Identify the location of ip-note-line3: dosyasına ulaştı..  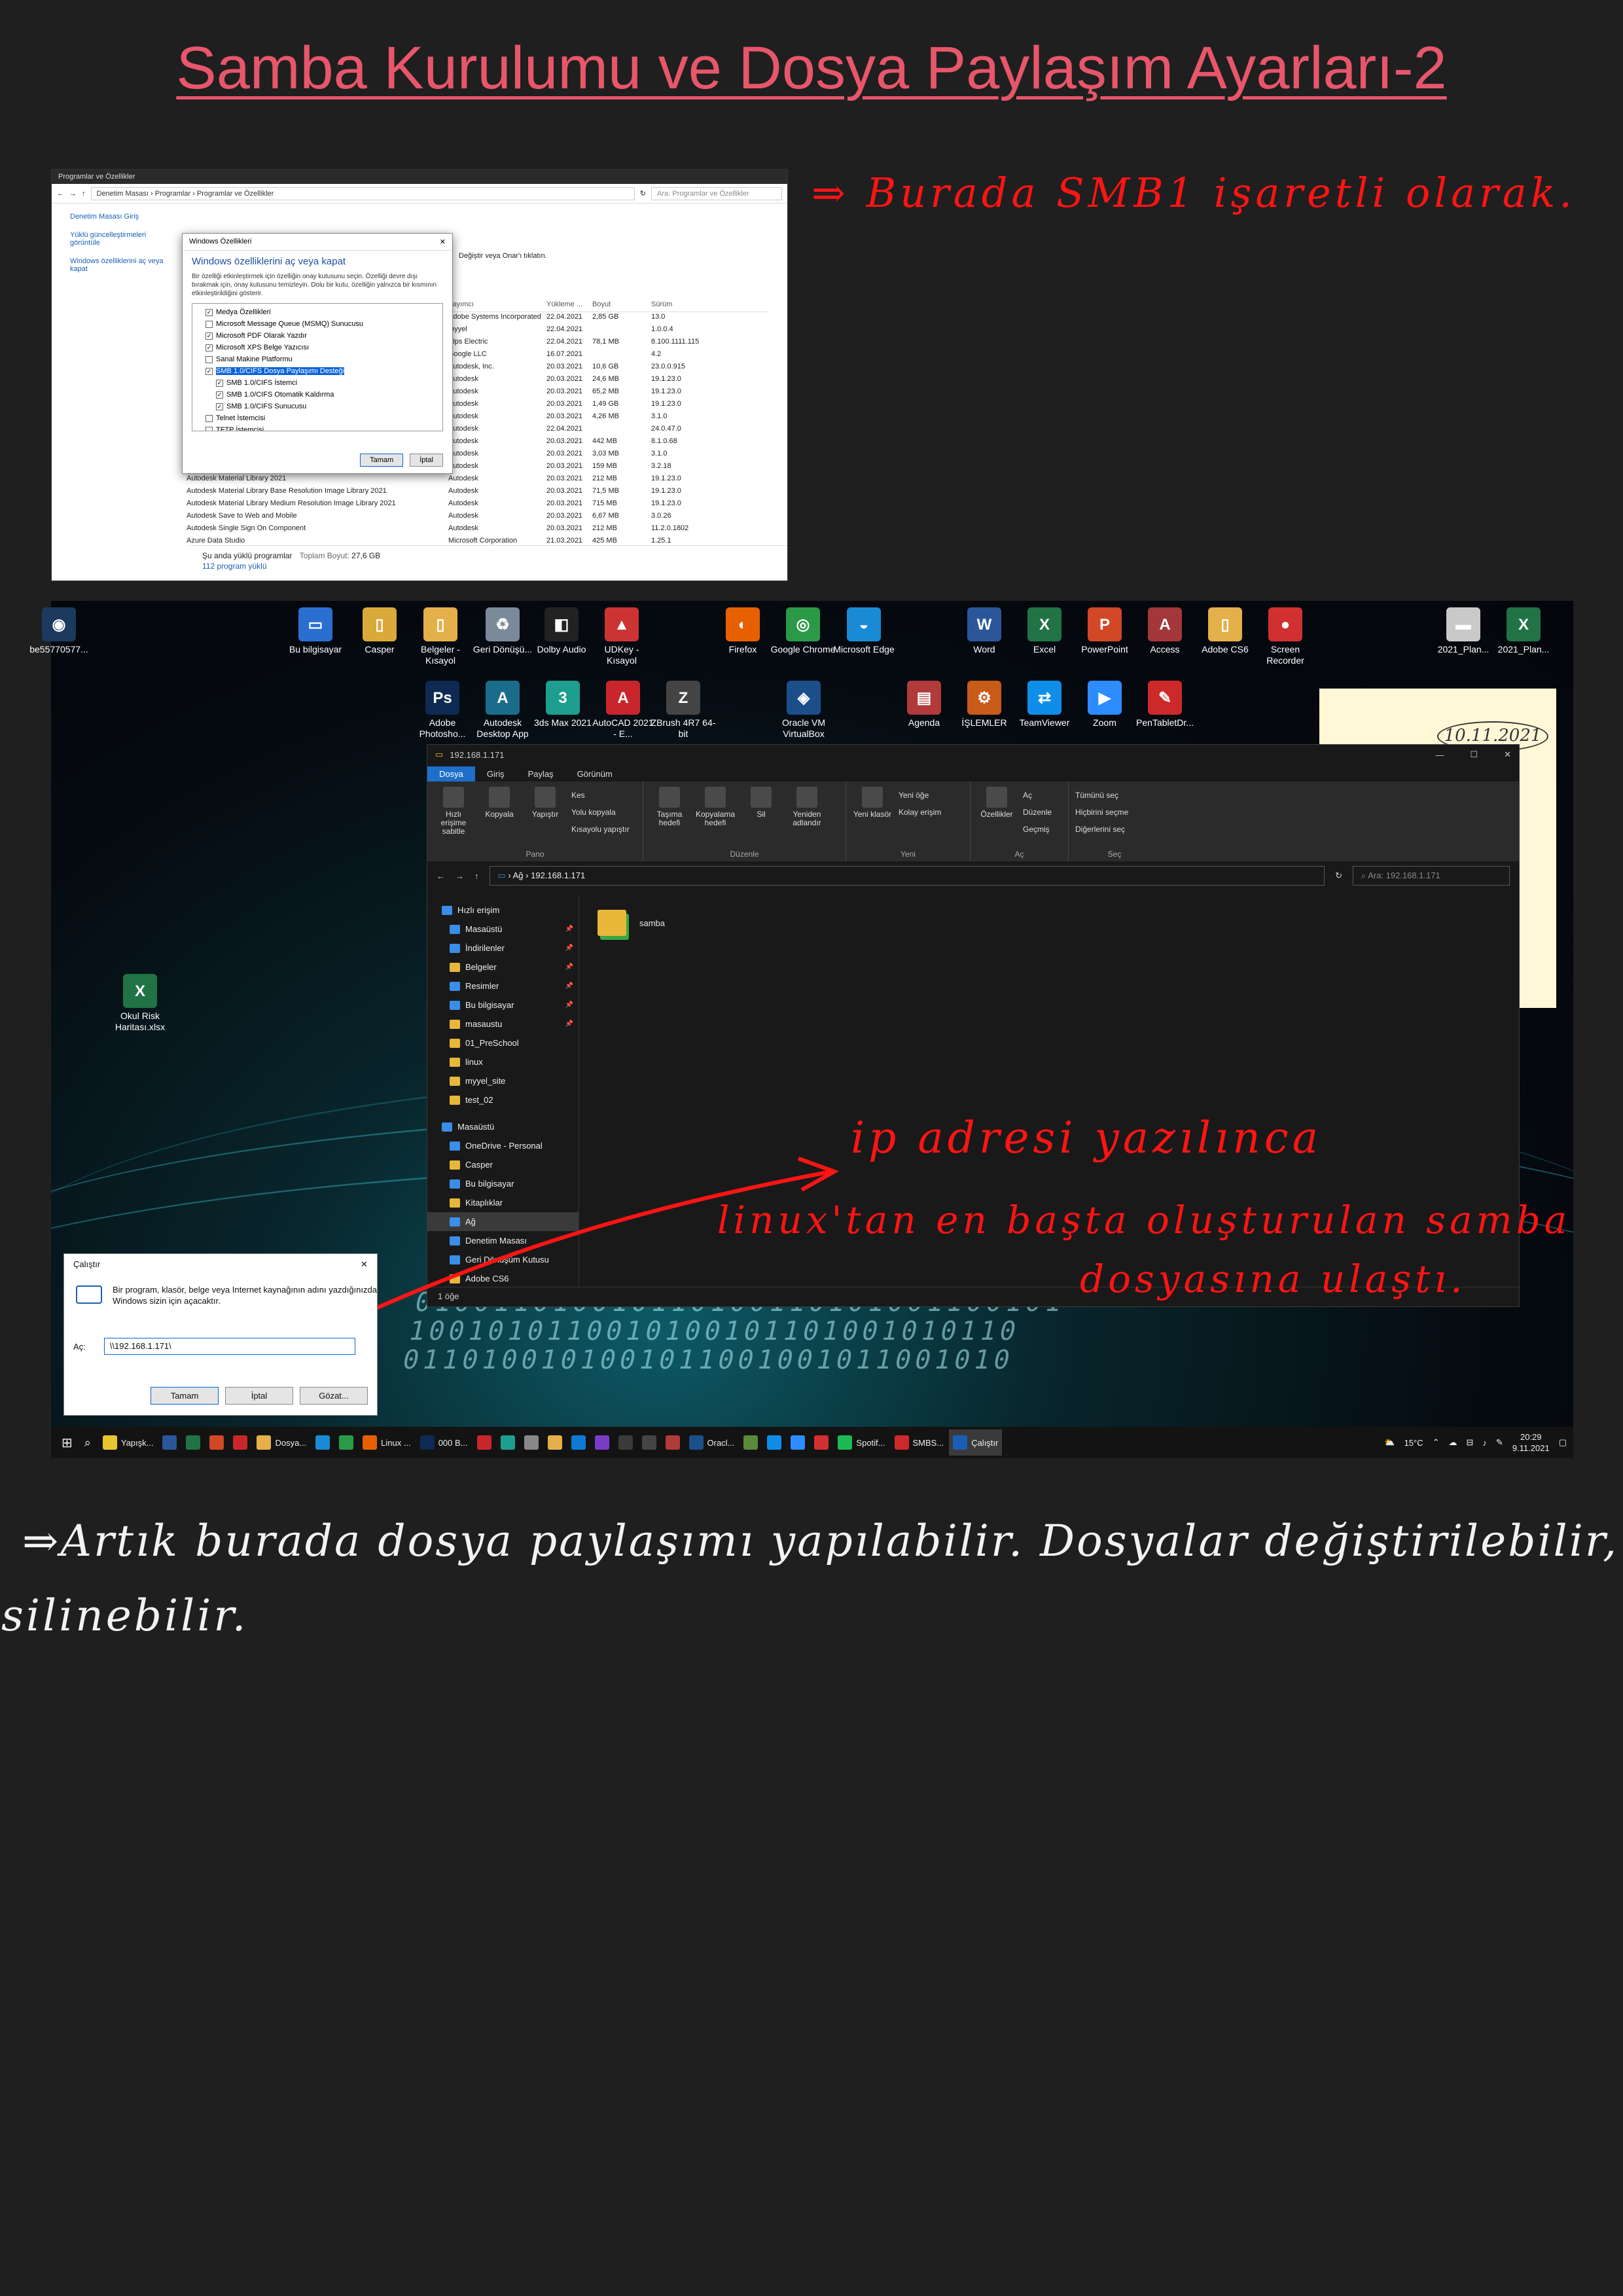
(1273, 1279).